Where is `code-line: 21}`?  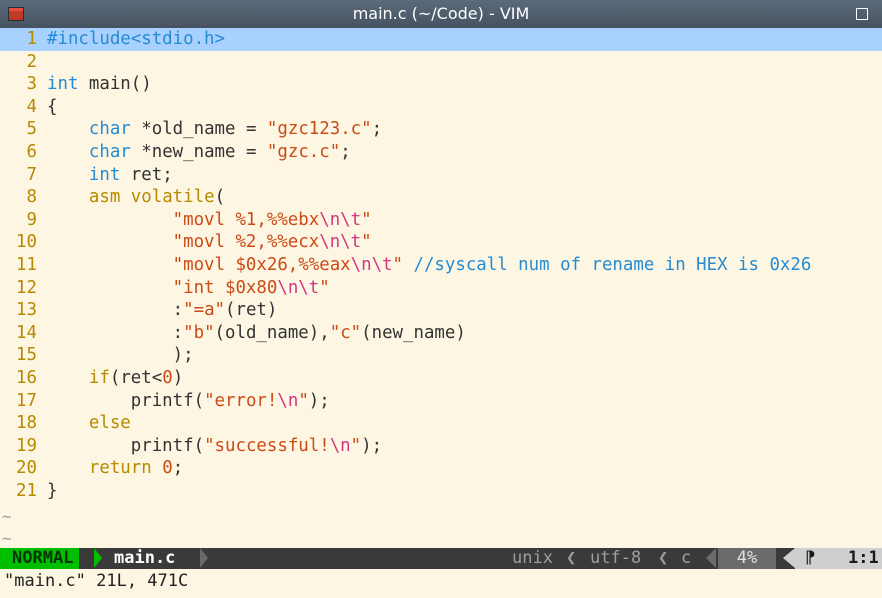 code-line: 21} is located at coordinates (441, 491).